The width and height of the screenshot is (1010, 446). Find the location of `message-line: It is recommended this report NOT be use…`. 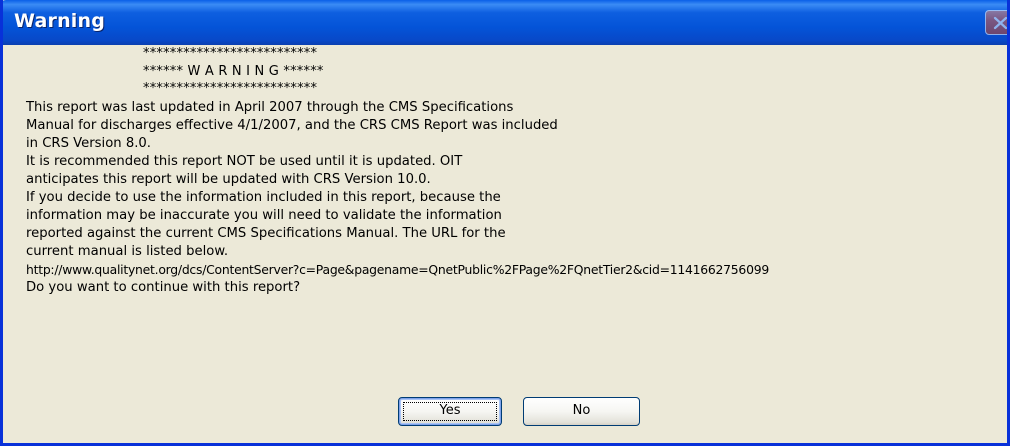

message-line: It is recommended this report NOT be use… is located at coordinates (244, 161).